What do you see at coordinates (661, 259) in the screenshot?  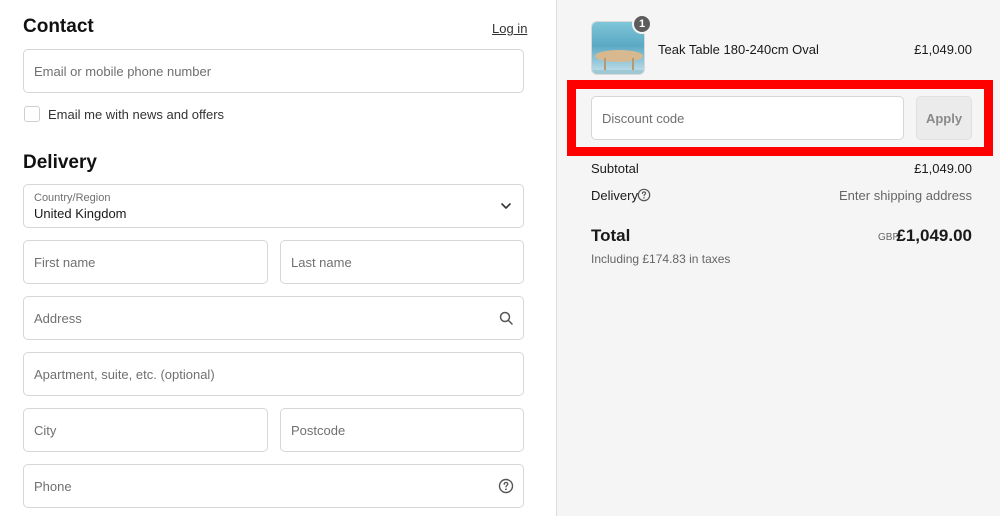 I see `taxes-note: Including £174.83 in taxes` at bounding box center [661, 259].